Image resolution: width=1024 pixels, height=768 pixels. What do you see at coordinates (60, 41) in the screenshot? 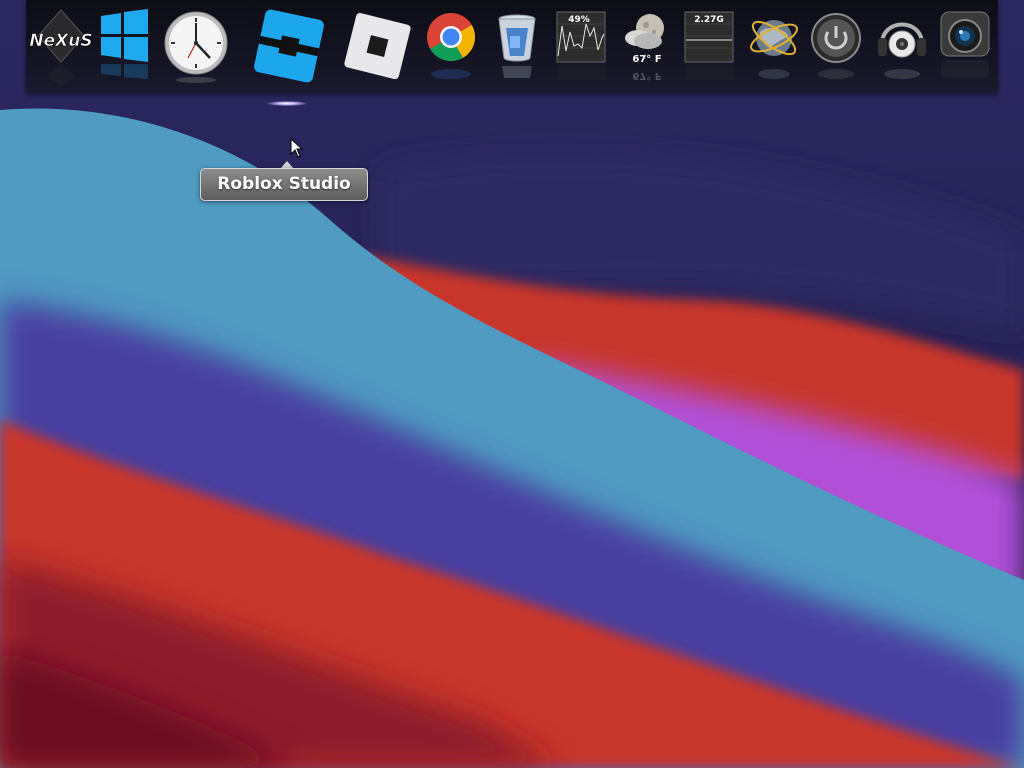
I see `svg-text: NeXuS` at bounding box center [60, 41].